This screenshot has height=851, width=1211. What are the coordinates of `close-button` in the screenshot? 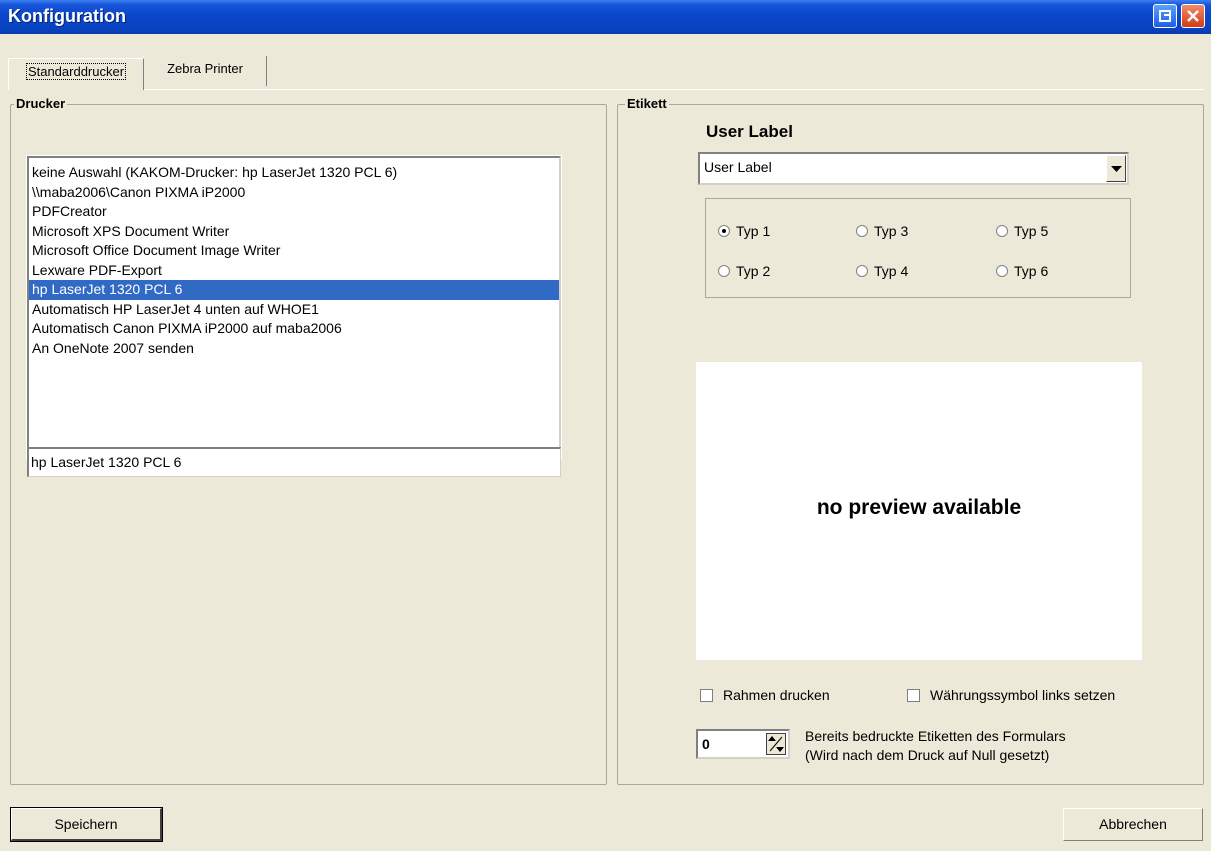 It's located at (1193, 16).